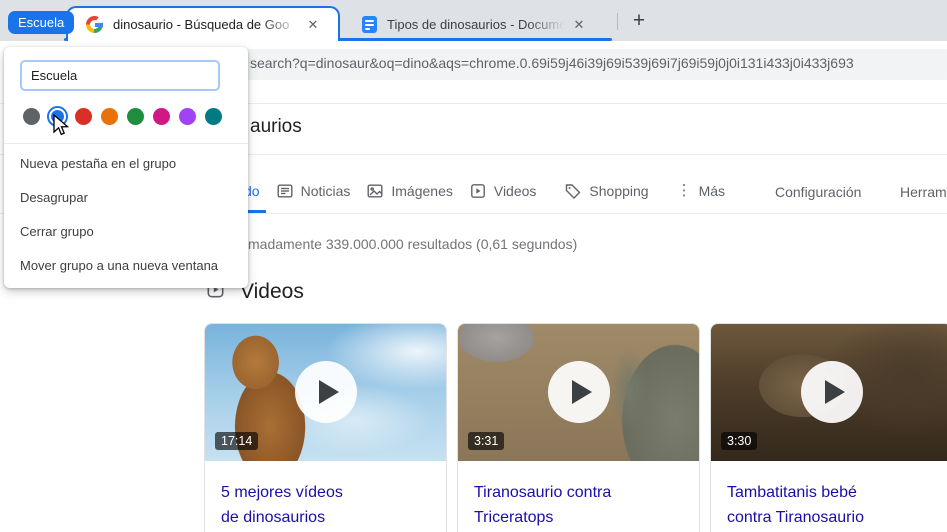 The width and height of the screenshot is (947, 532). What do you see at coordinates (701, 191) in the screenshot?
I see `nav-tab-mas: ⋮ Más` at bounding box center [701, 191].